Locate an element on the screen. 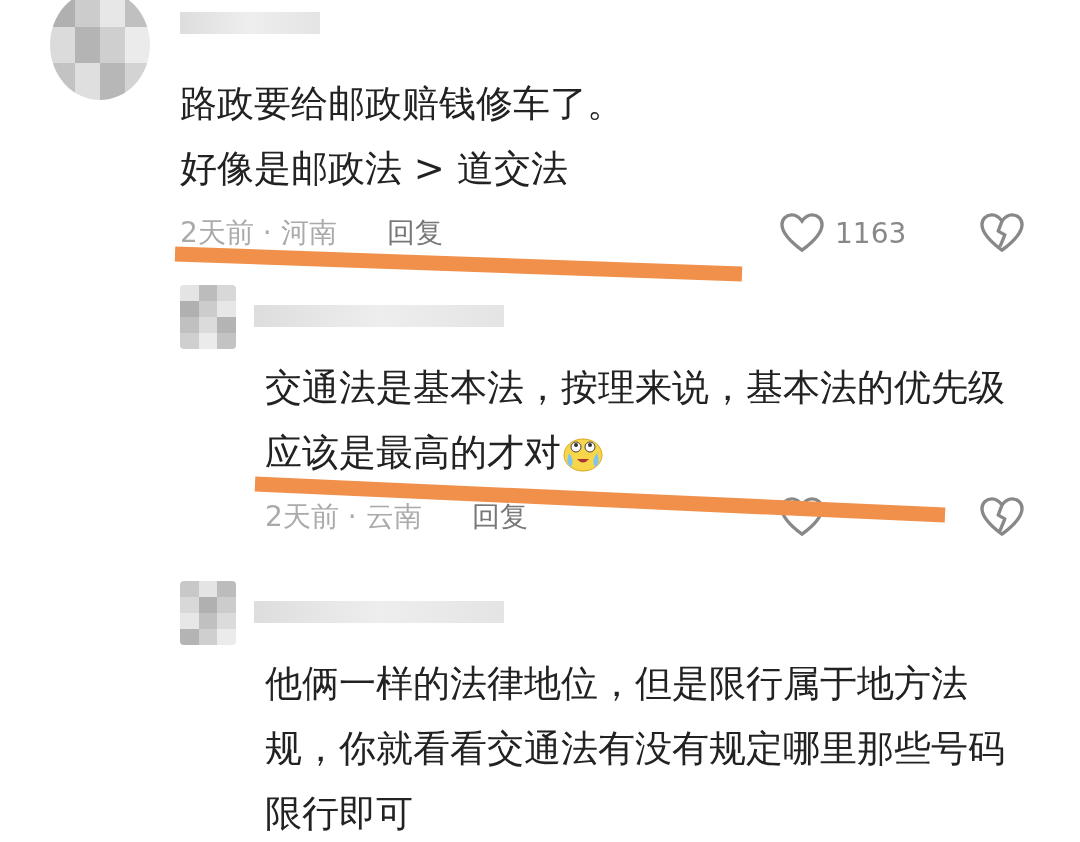 Image resolution: width=1080 pixels, height=842 pixels. heart-icon is located at coordinates (802, 233).